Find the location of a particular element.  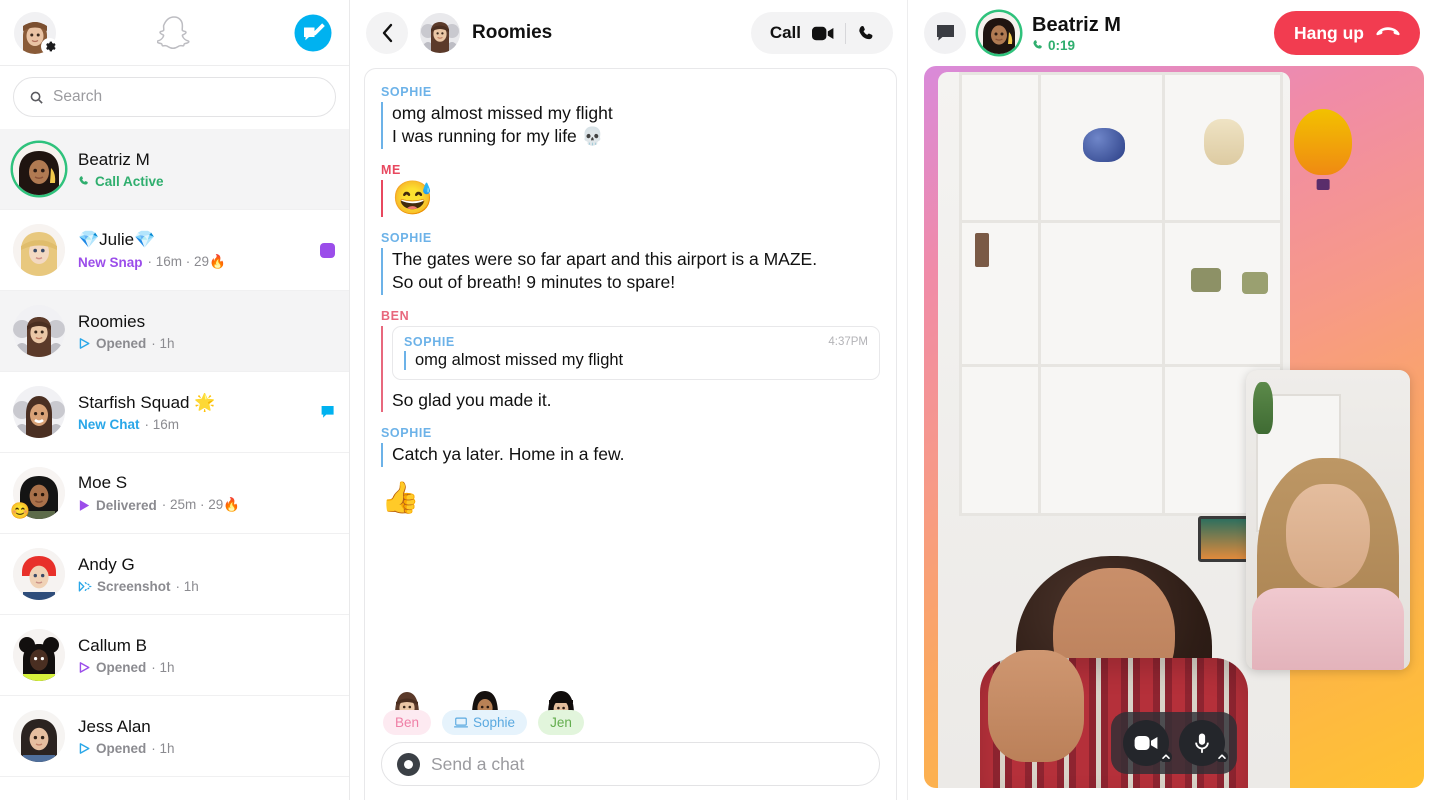

status-text: Opened is located at coordinates (121, 748).